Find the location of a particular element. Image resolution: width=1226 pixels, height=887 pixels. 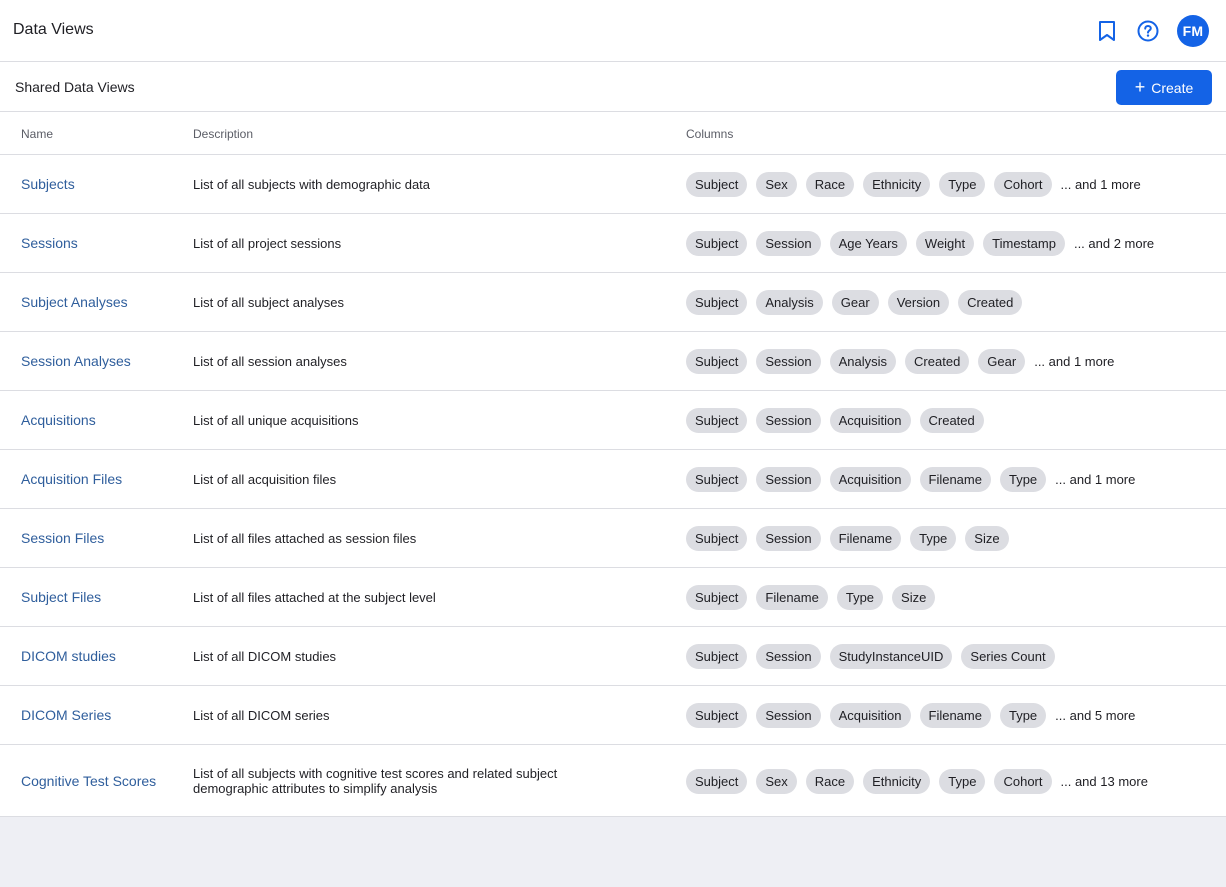

more-columns-text: ... and 5 more is located at coordinates (1095, 715).